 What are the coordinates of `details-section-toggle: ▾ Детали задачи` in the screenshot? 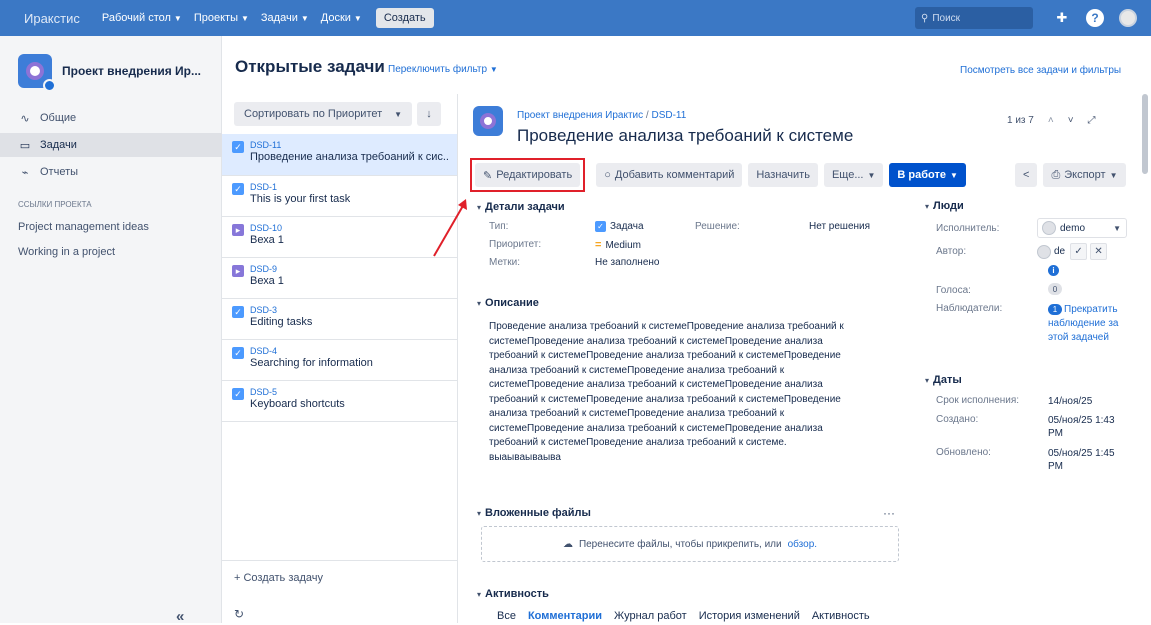 It's located at (521, 207).